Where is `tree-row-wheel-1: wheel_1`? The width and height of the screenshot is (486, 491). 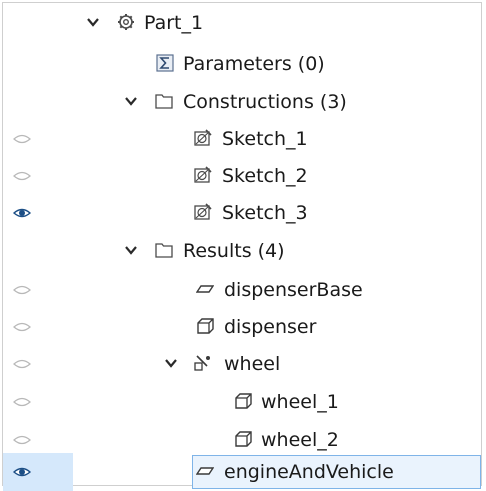 tree-row-wheel-1: wheel_1 is located at coordinates (242, 402).